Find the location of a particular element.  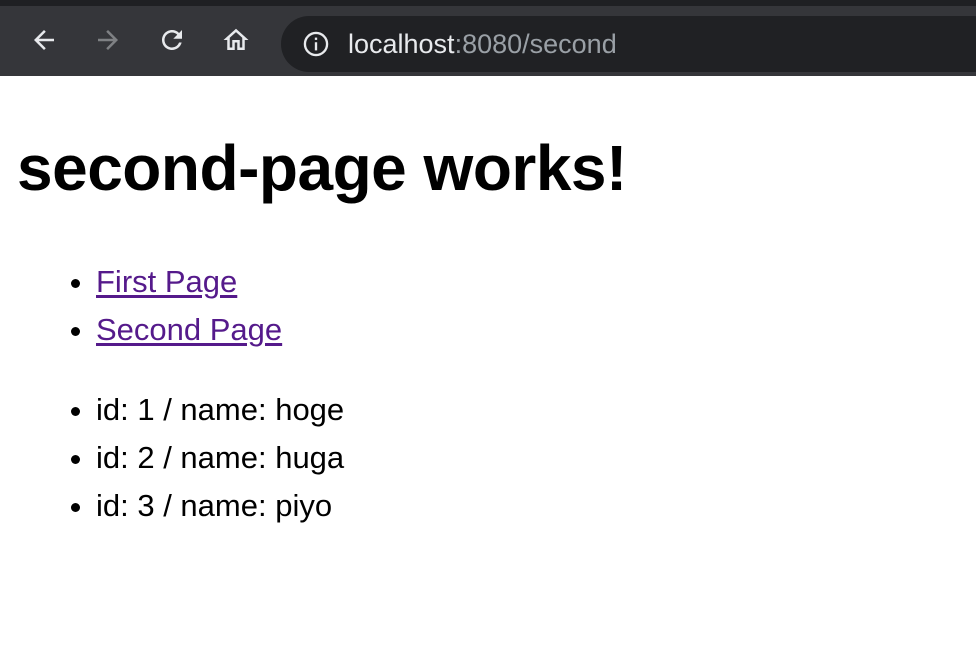

reload-icon is located at coordinates (172, 40).